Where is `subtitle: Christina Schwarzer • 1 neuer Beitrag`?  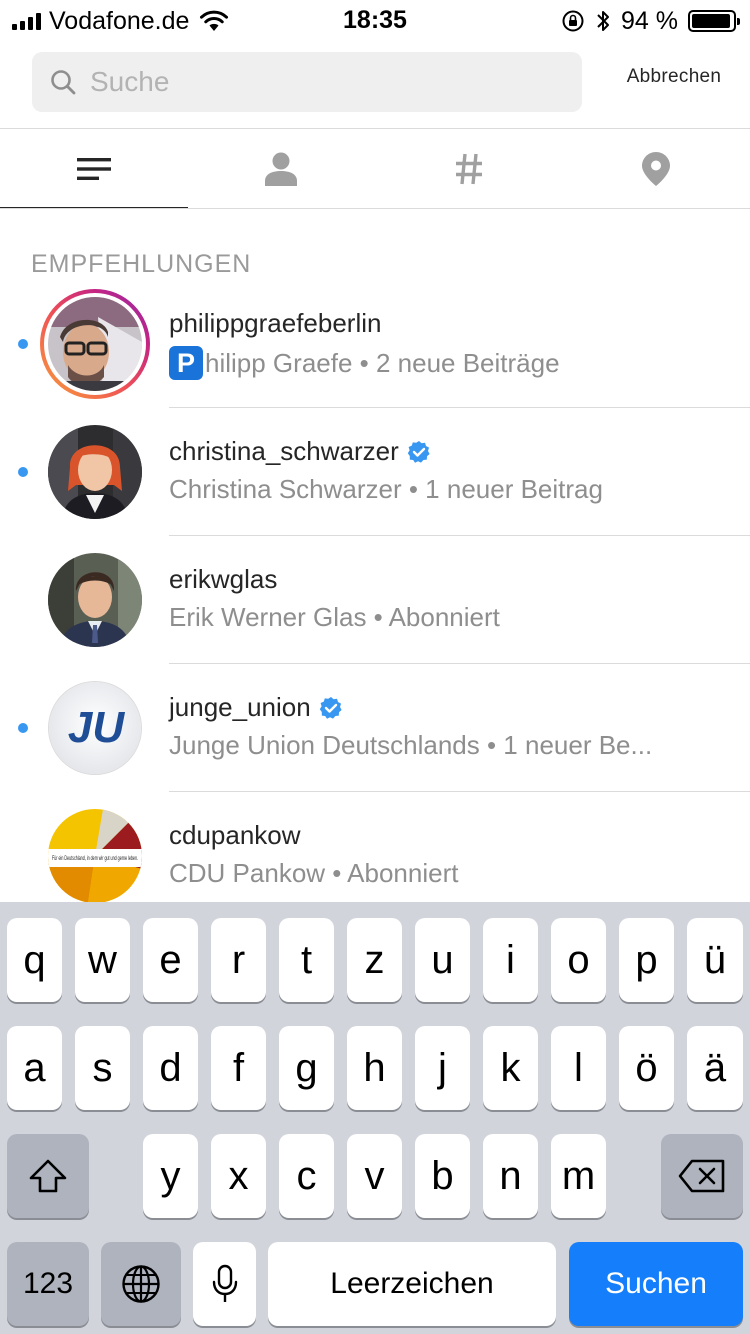 subtitle: Christina Schwarzer • 1 neuer Beitrag is located at coordinates (386, 489).